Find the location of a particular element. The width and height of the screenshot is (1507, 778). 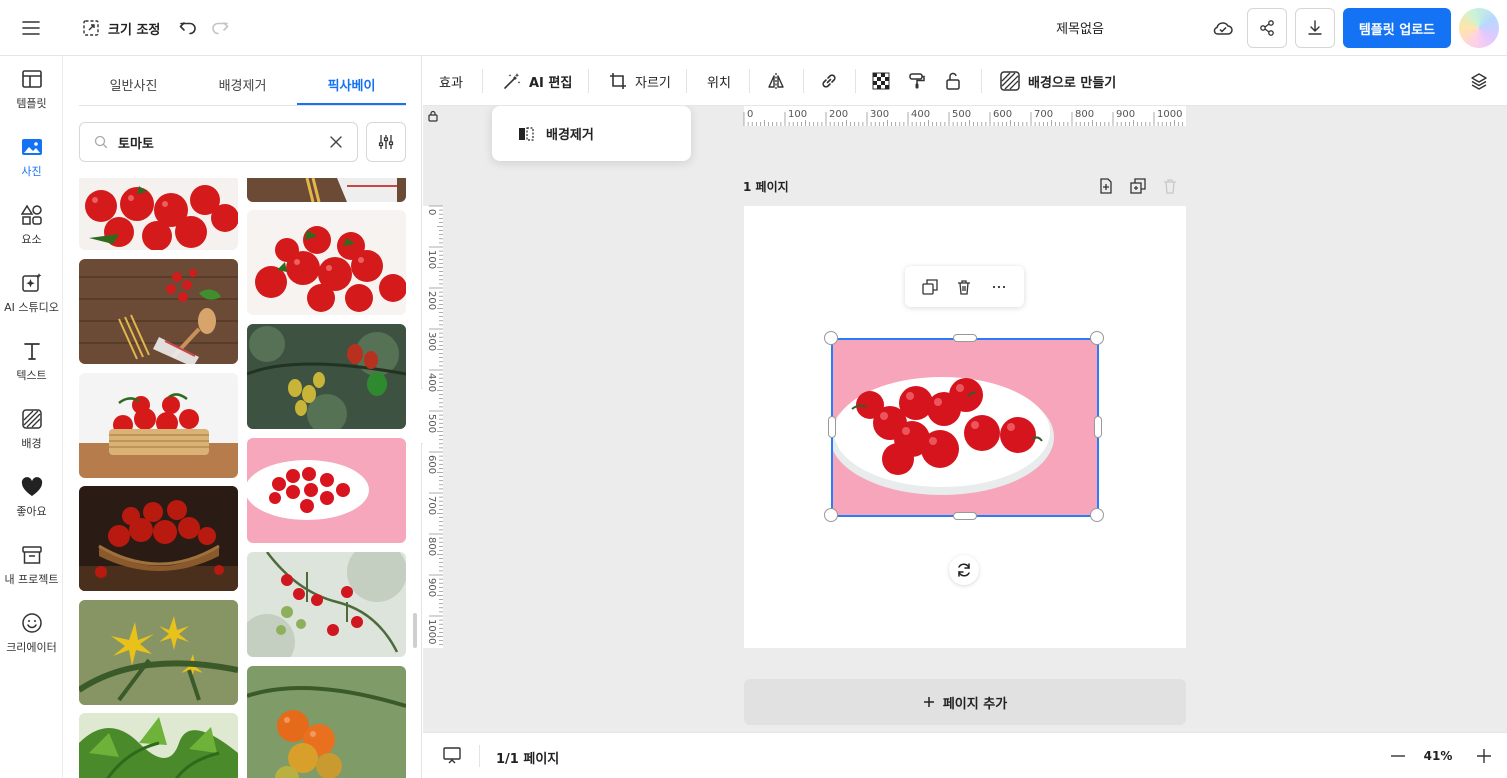

template-upload-button: 템플릿 업로드 is located at coordinates (1397, 28).